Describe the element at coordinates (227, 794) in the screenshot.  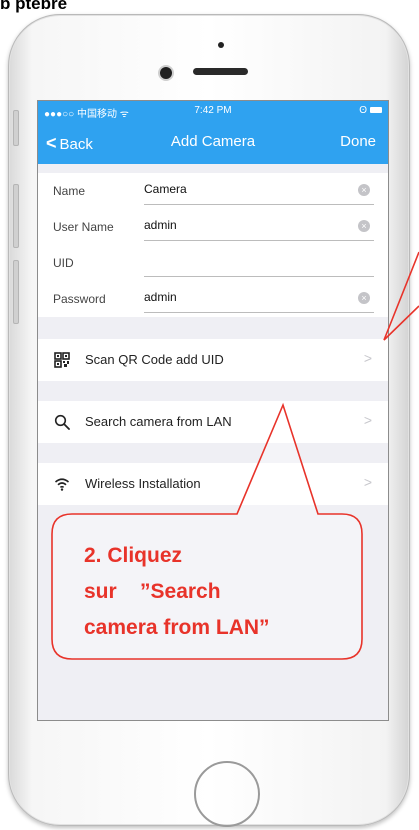
I see `home-button` at that location.